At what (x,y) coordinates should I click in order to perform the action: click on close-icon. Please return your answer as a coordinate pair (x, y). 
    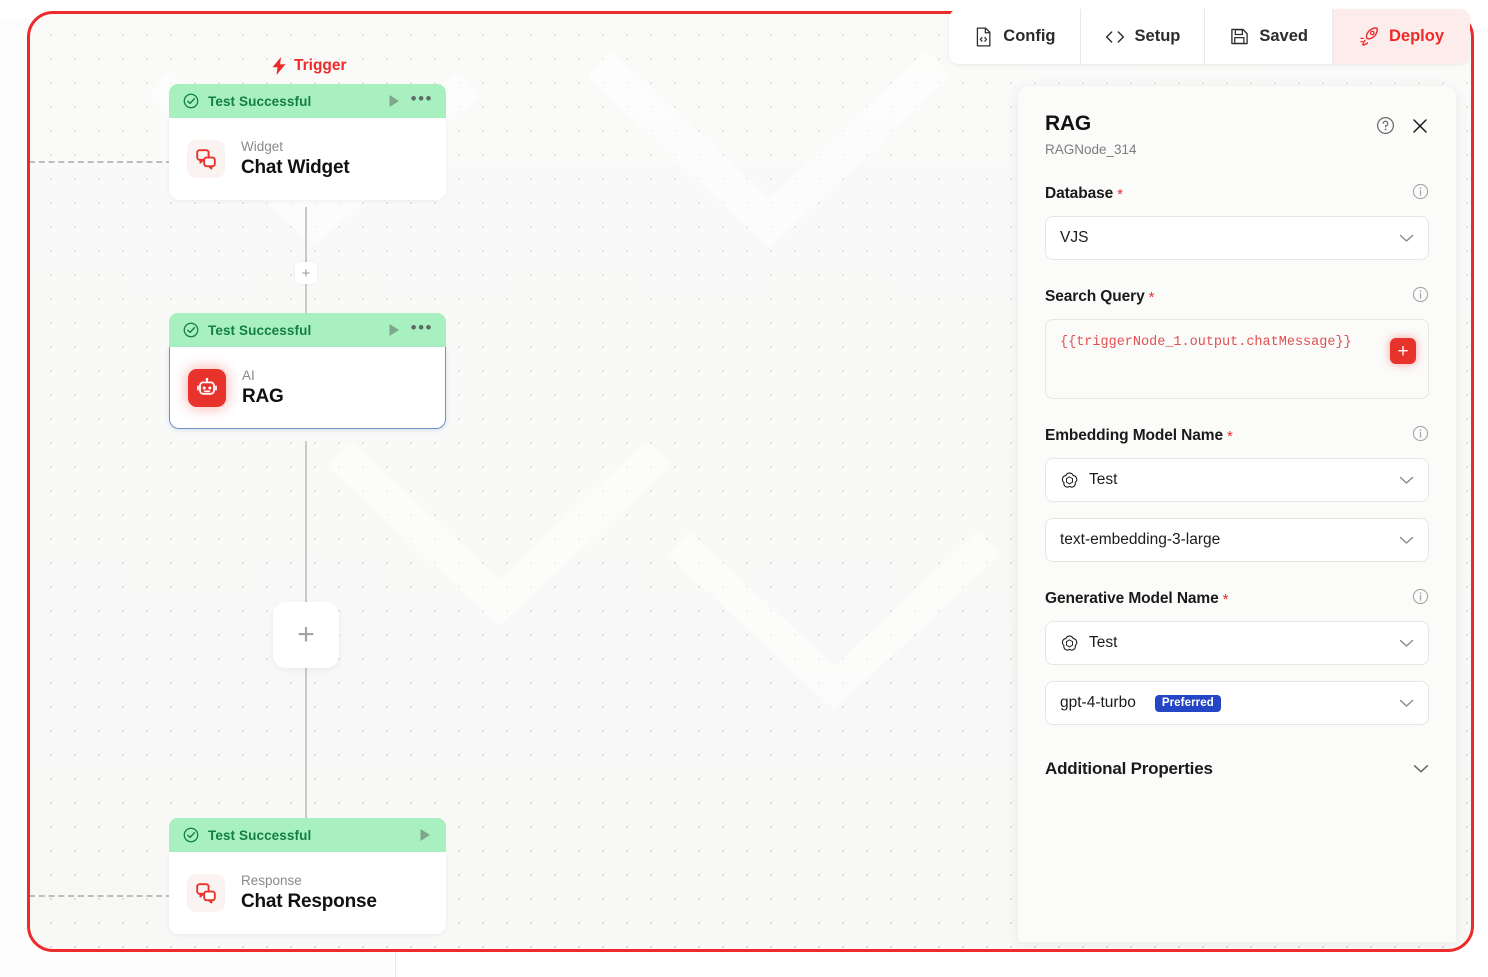
    Looking at the image, I should click on (1420, 126).